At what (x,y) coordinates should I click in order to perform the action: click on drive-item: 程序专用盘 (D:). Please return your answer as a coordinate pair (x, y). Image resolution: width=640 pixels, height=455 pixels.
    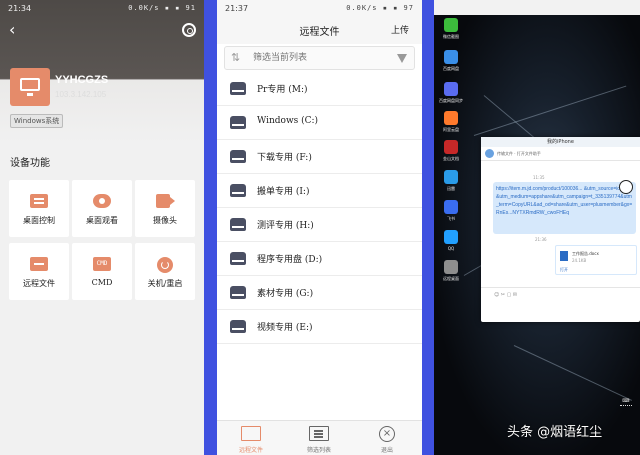
    Looking at the image, I should click on (319, 259).